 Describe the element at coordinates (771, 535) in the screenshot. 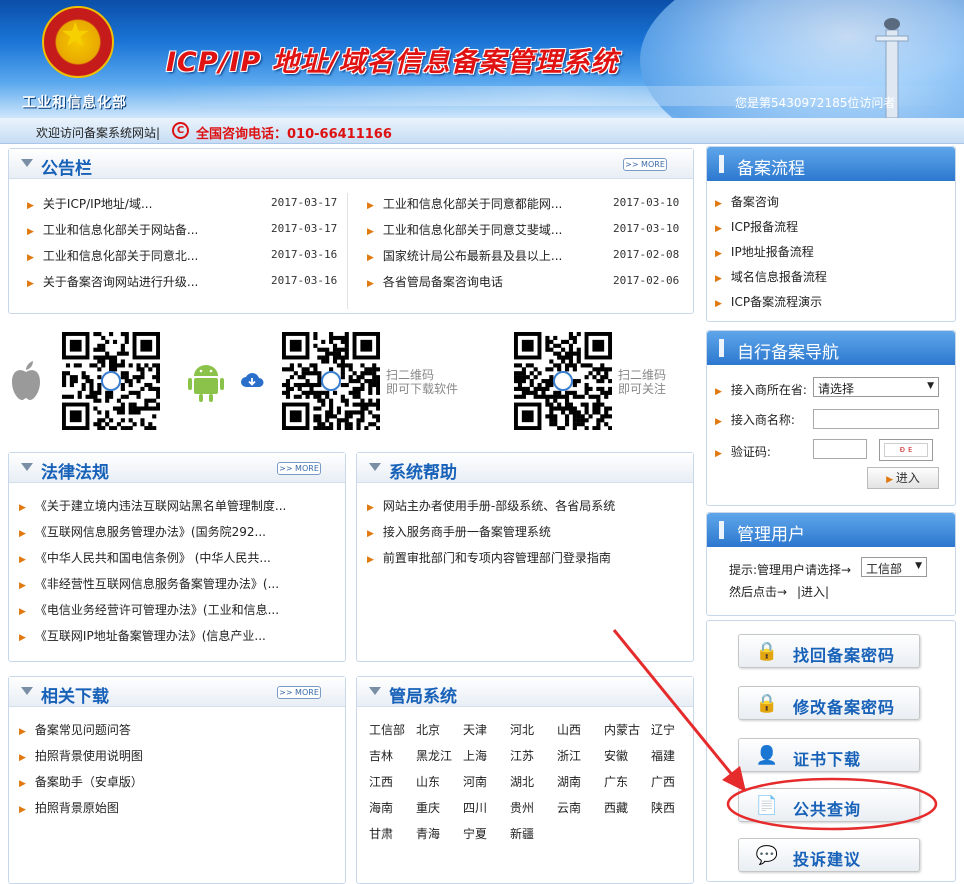

I see `admin-title: 管理用户` at that location.